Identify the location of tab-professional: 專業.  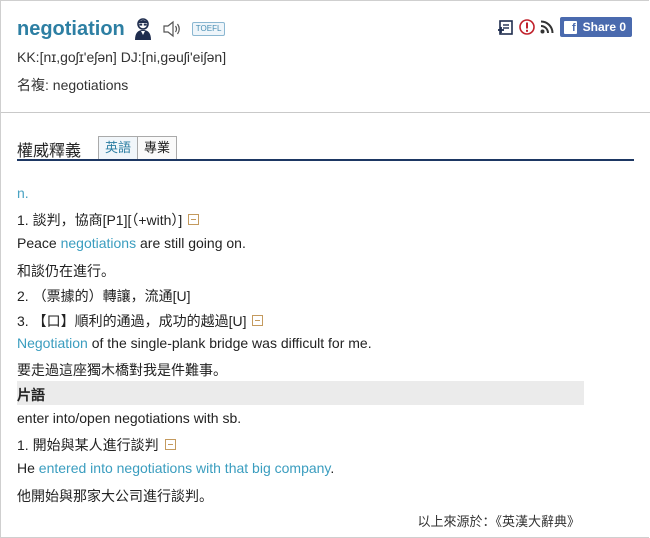
(158, 147).